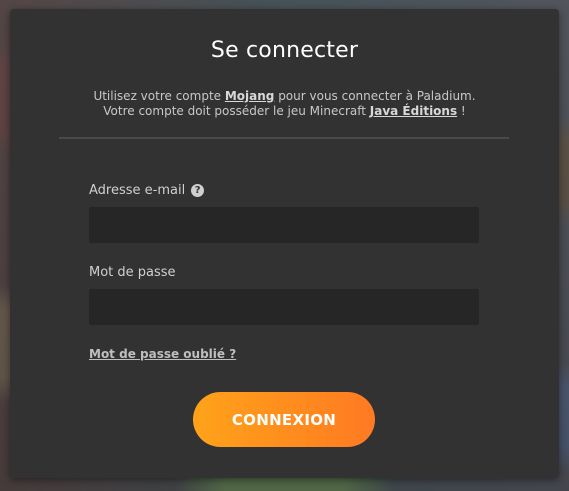  Describe the element at coordinates (375, 96) in the screenshot. I see `subtitle-line1-suffix: pour vous connecter à Paladium.` at that location.